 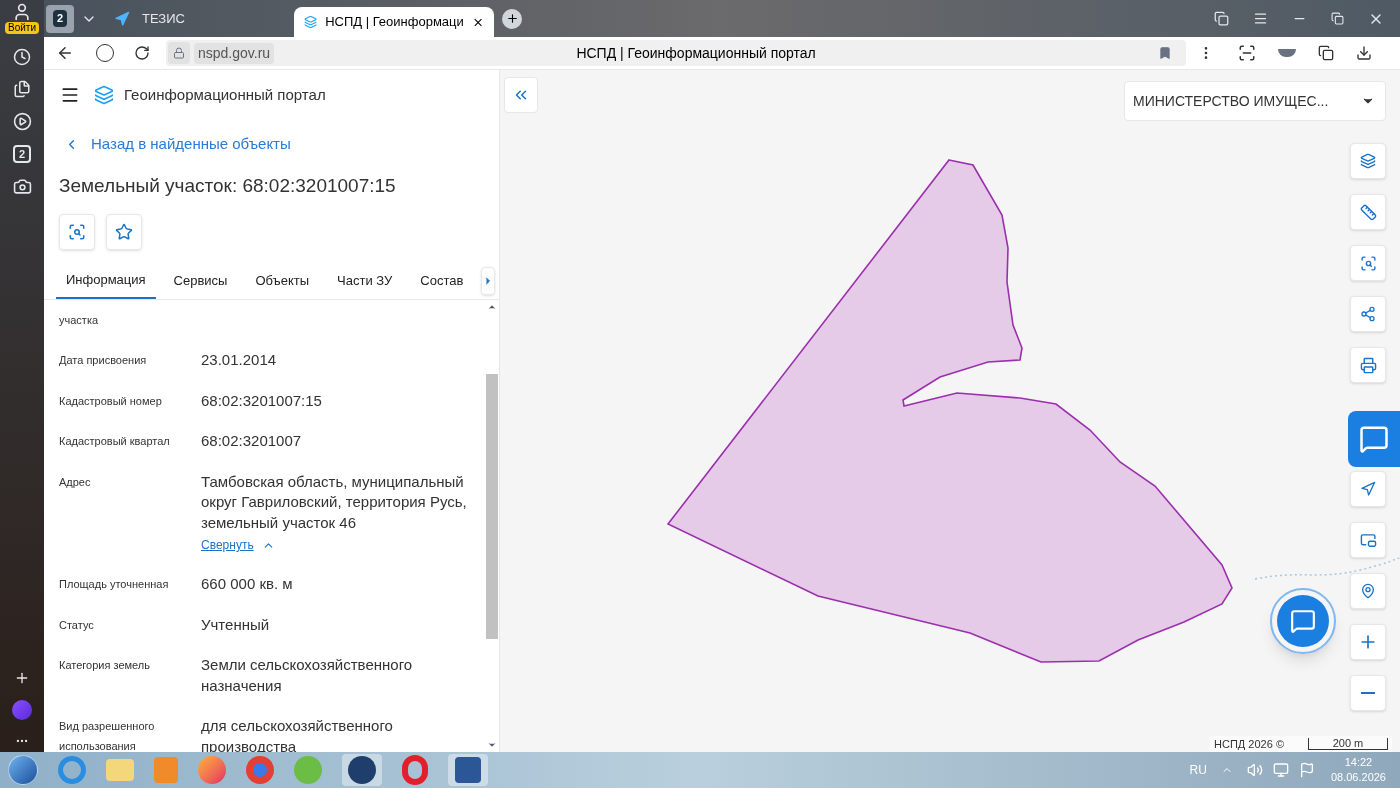 I want to click on area-search-icon, so click(x=1368, y=263).